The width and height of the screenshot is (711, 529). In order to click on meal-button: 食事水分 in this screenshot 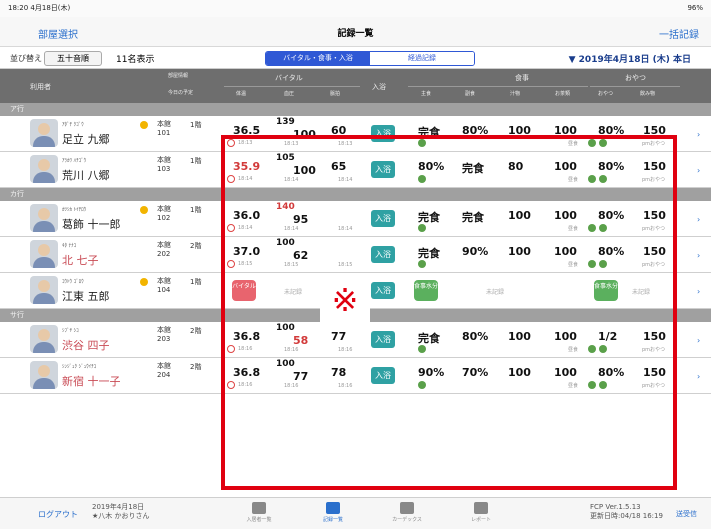, I will do `click(426, 290)`.